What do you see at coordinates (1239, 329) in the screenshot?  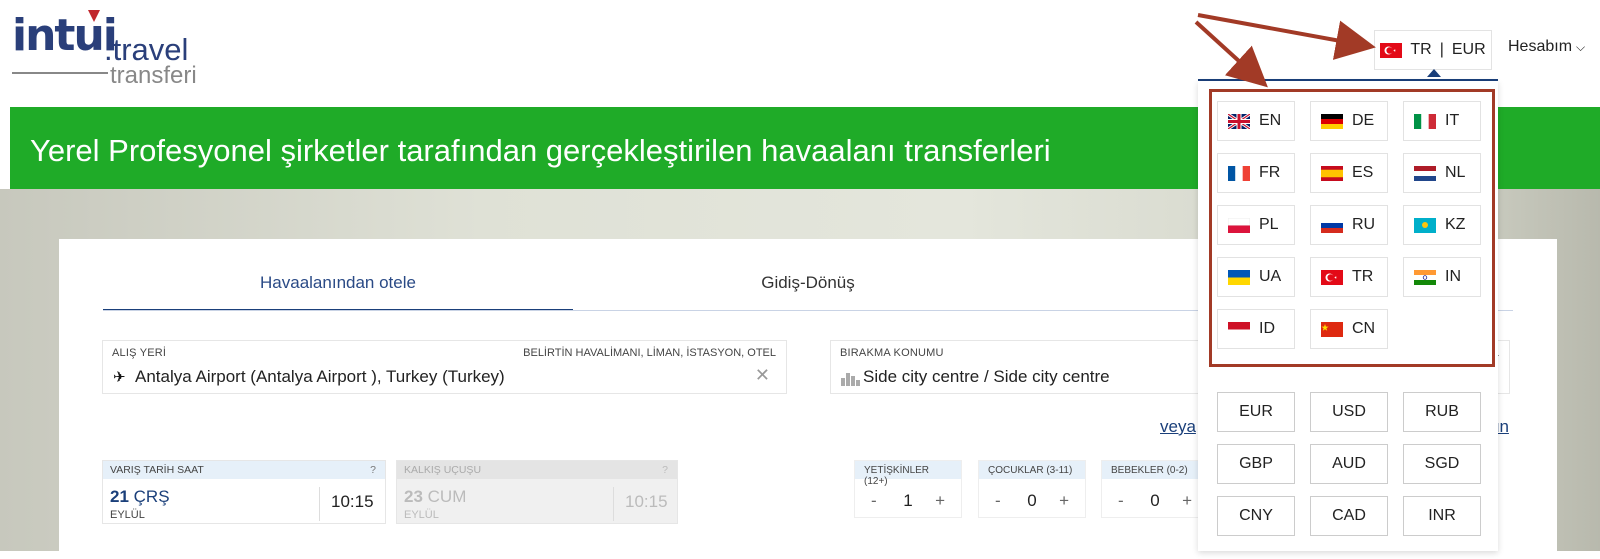 I see `flag-id-icon` at bounding box center [1239, 329].